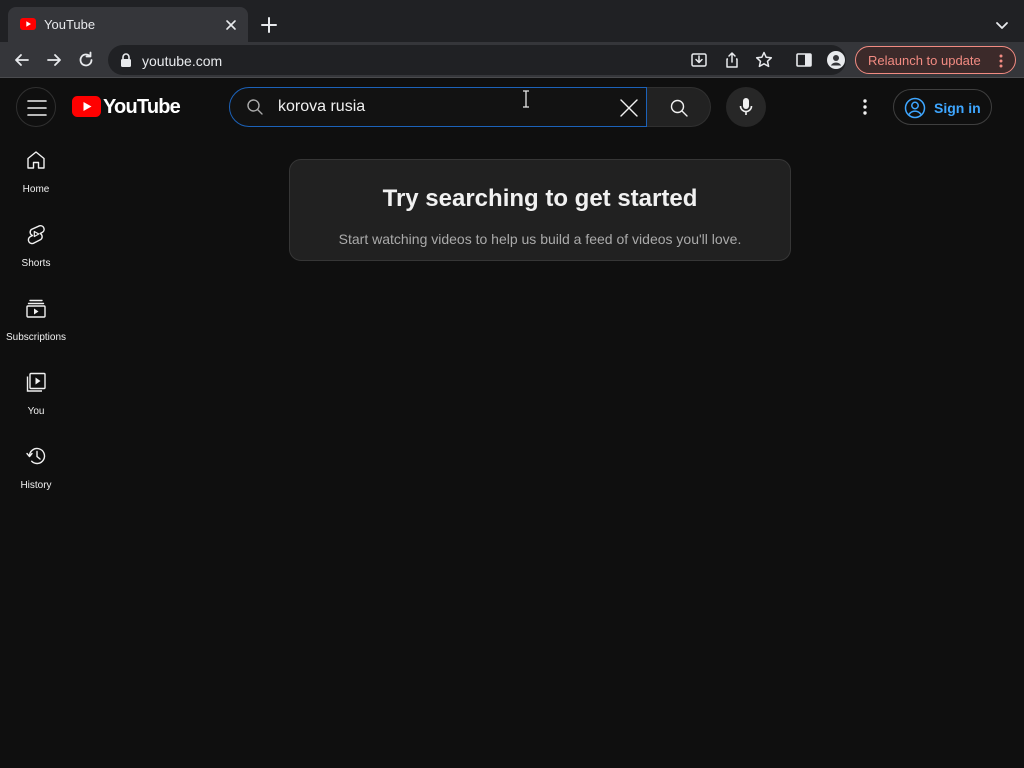 The height and width of the screenshot is (768, 1024). Describe the element at coordinates (36, 382) in the screenshot. I see `you-icon` at that location.